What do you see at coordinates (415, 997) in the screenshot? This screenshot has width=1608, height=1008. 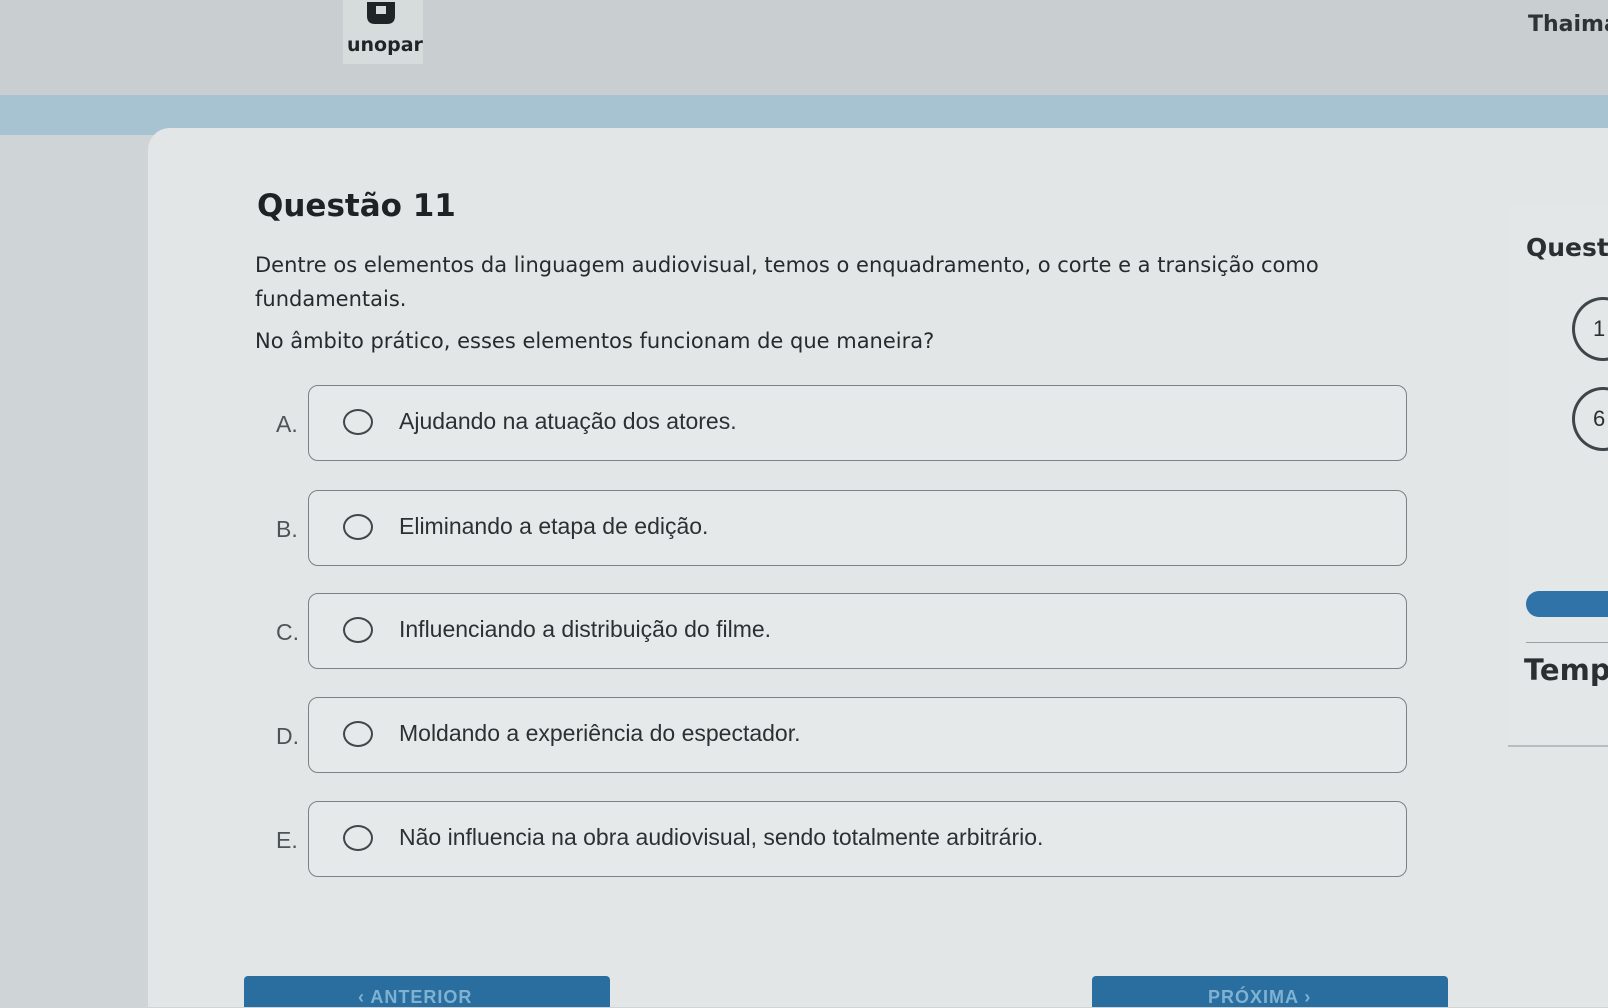 I see `previous-label: ‹ ANTERIOR` at bounding box center [415, 997].